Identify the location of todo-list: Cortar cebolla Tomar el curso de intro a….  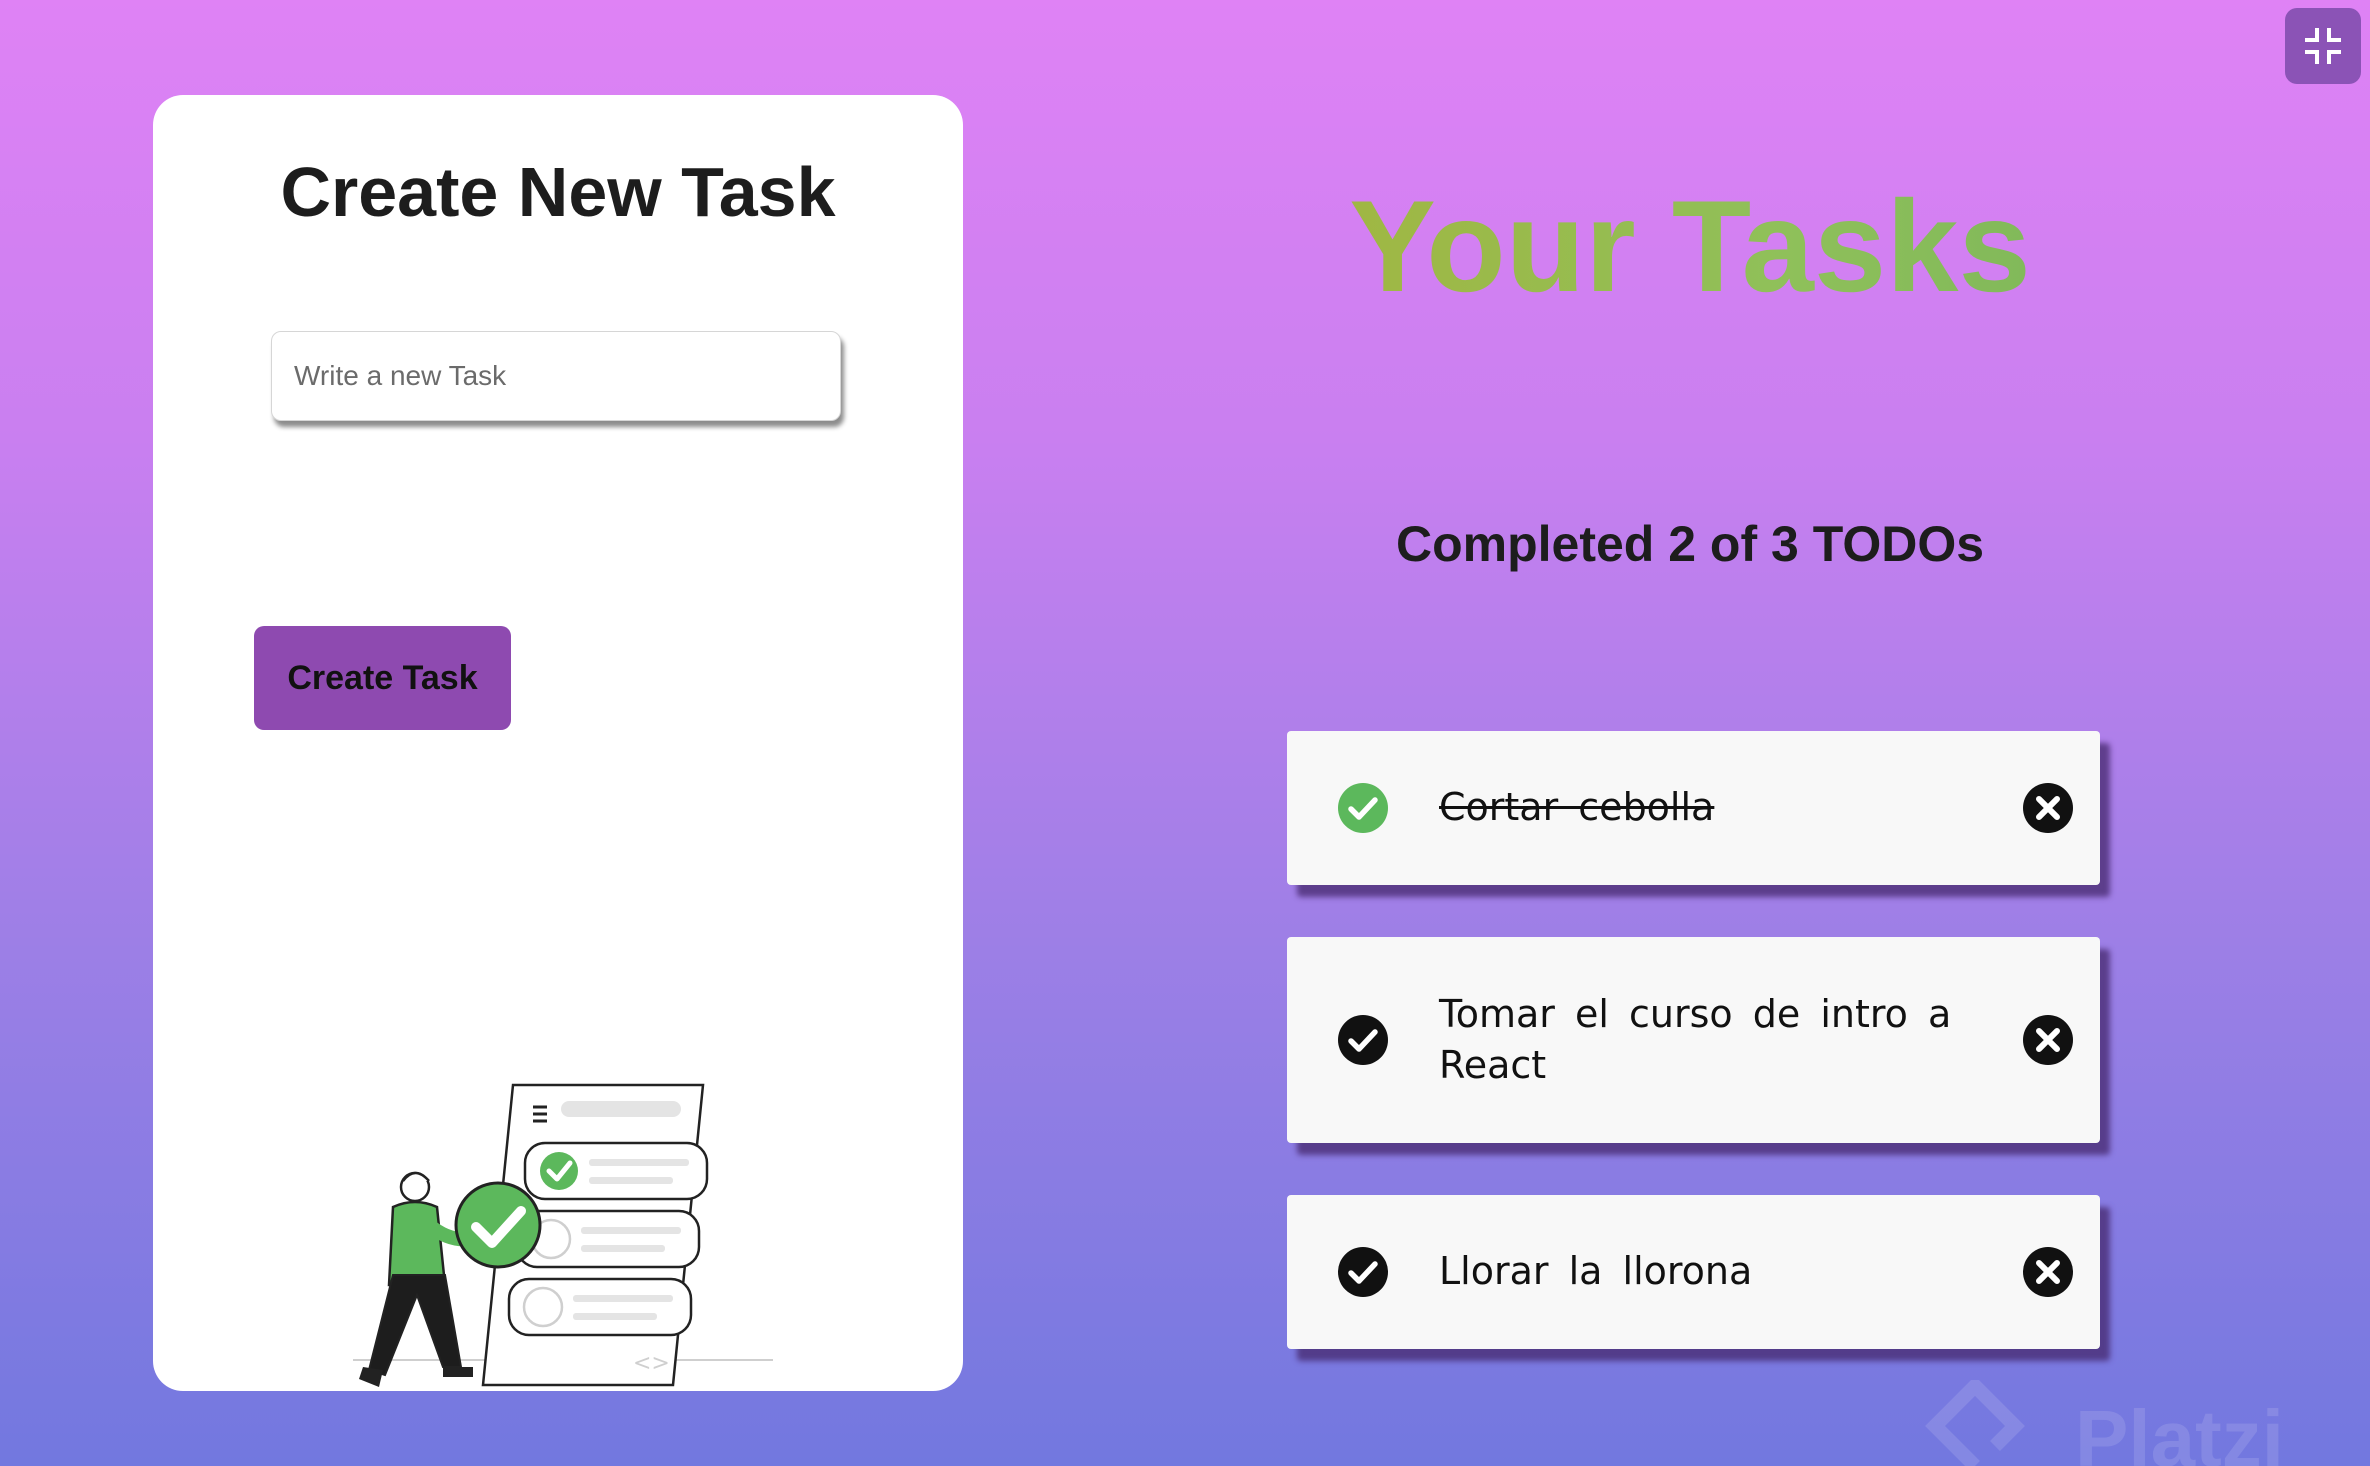
(1693, 1040).